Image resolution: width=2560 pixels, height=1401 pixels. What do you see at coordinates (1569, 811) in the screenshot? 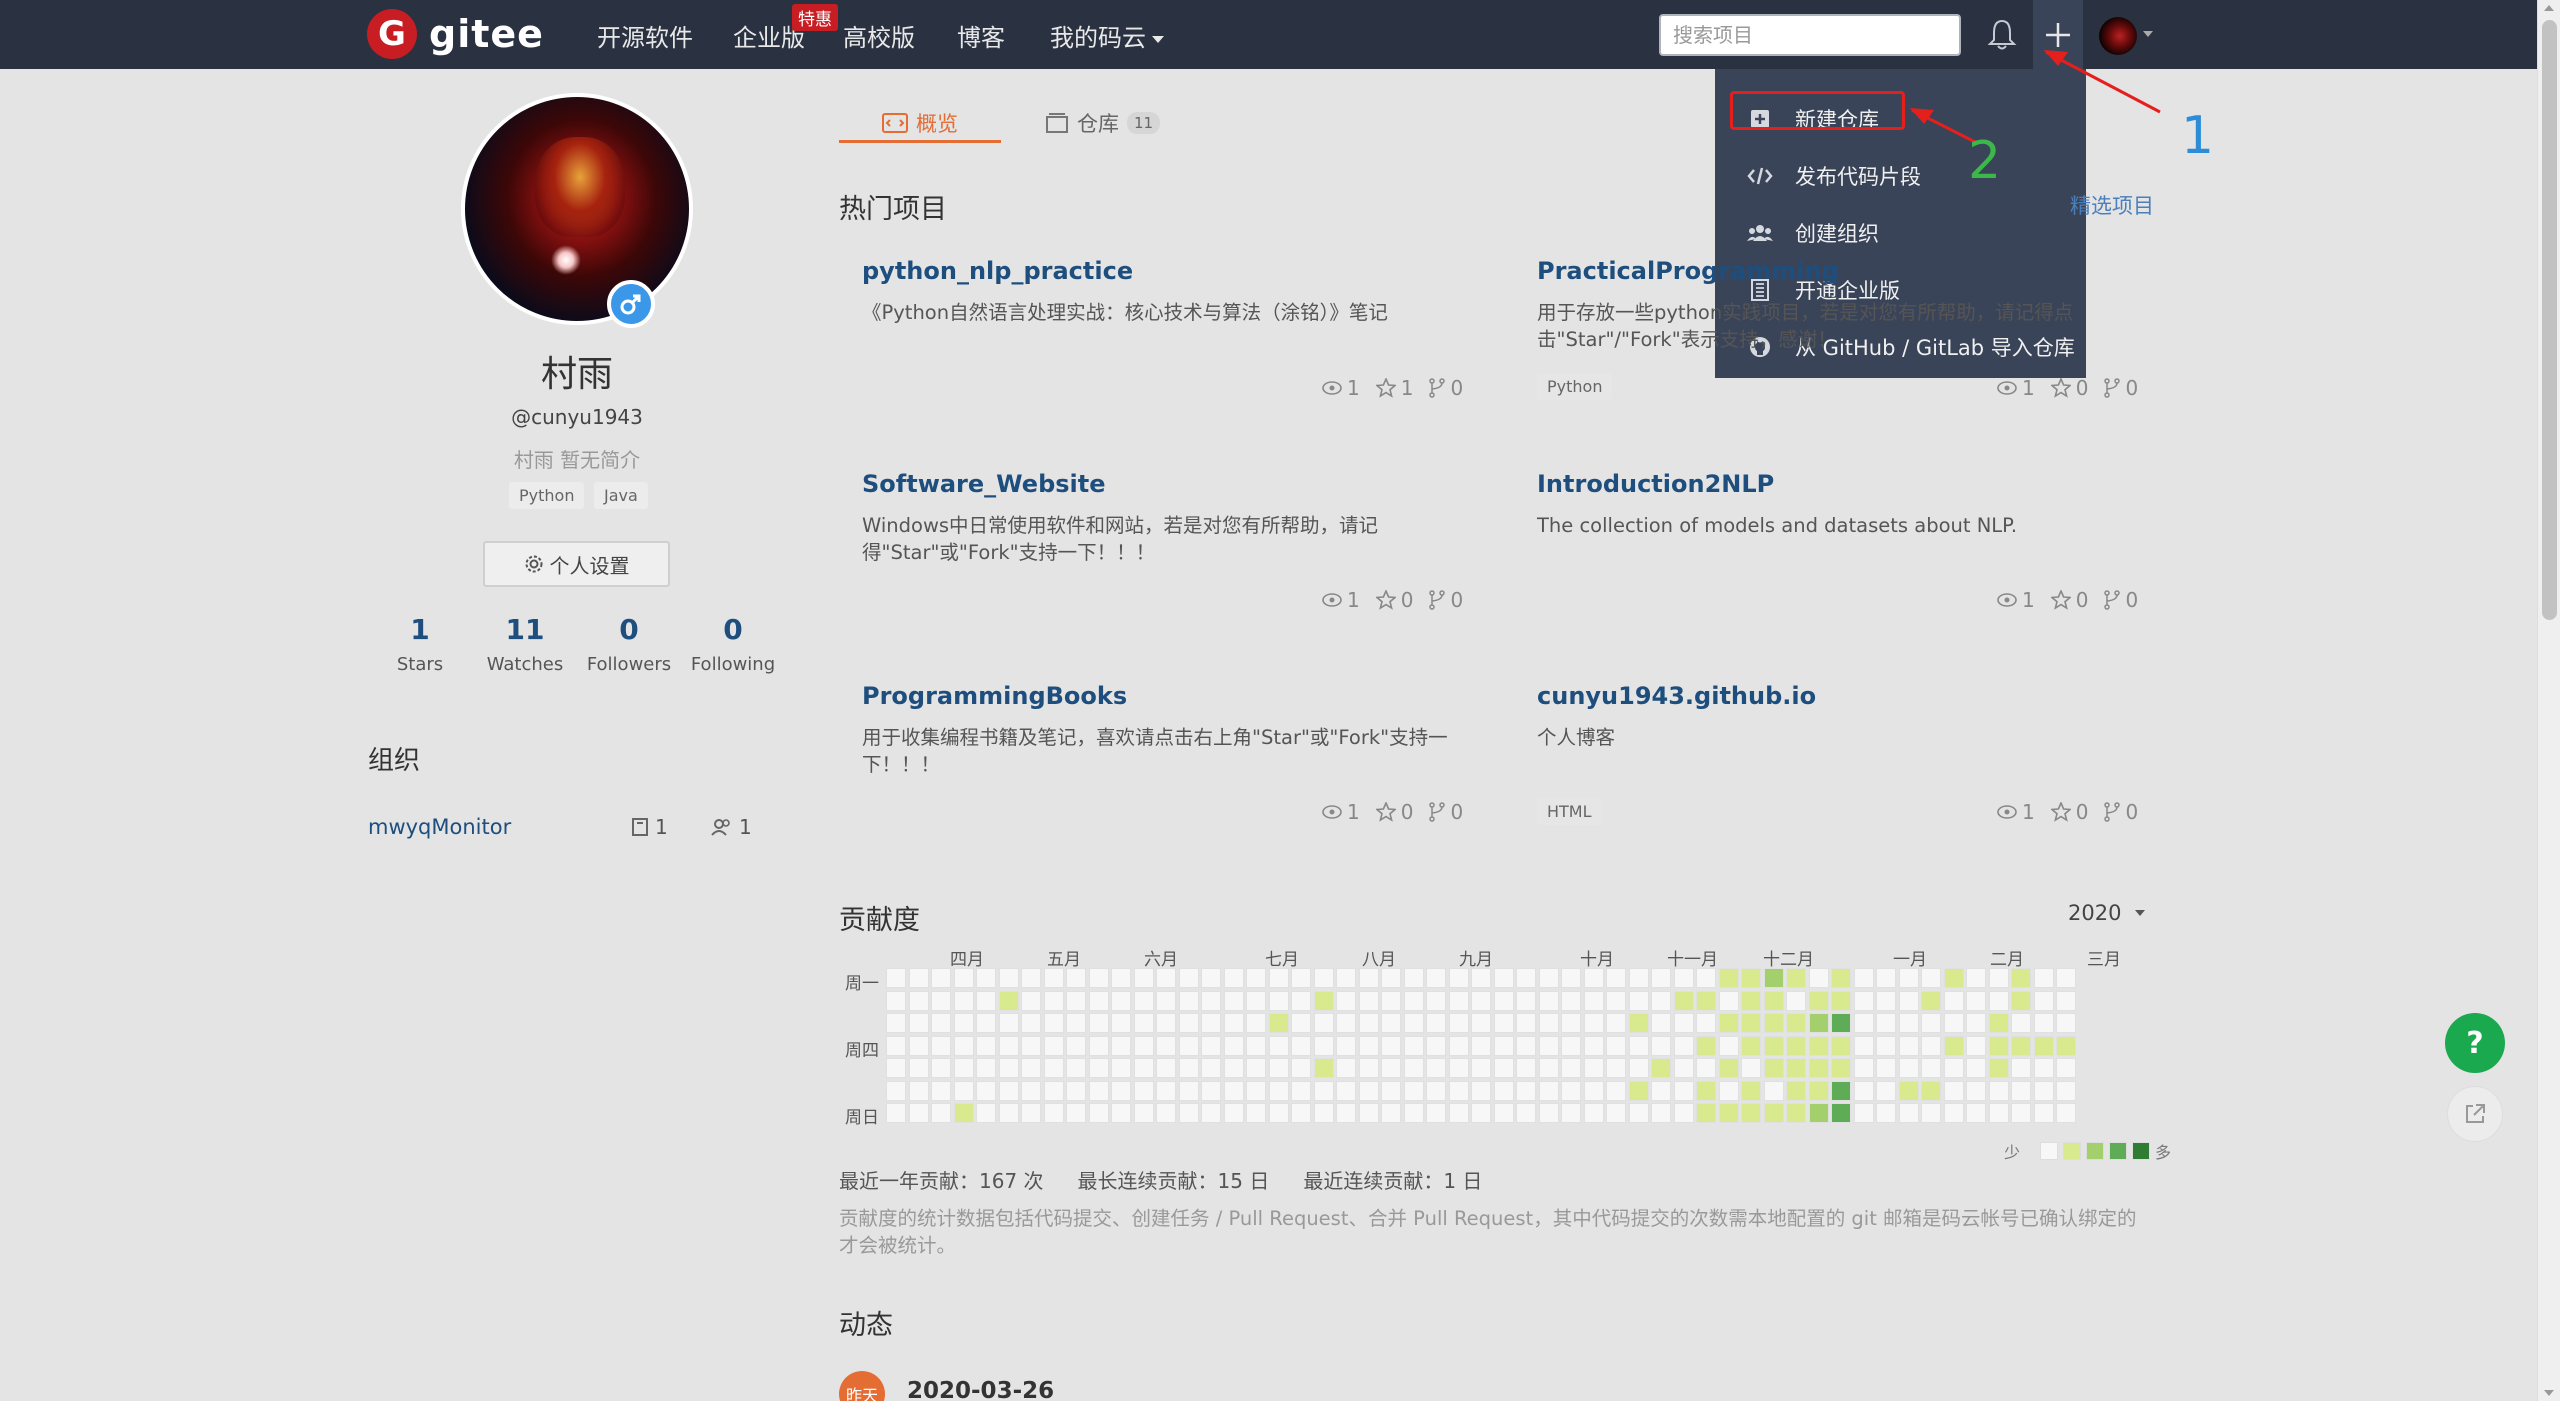
I see `project-language-tag: HTML` at bounding box center [1569, 811].